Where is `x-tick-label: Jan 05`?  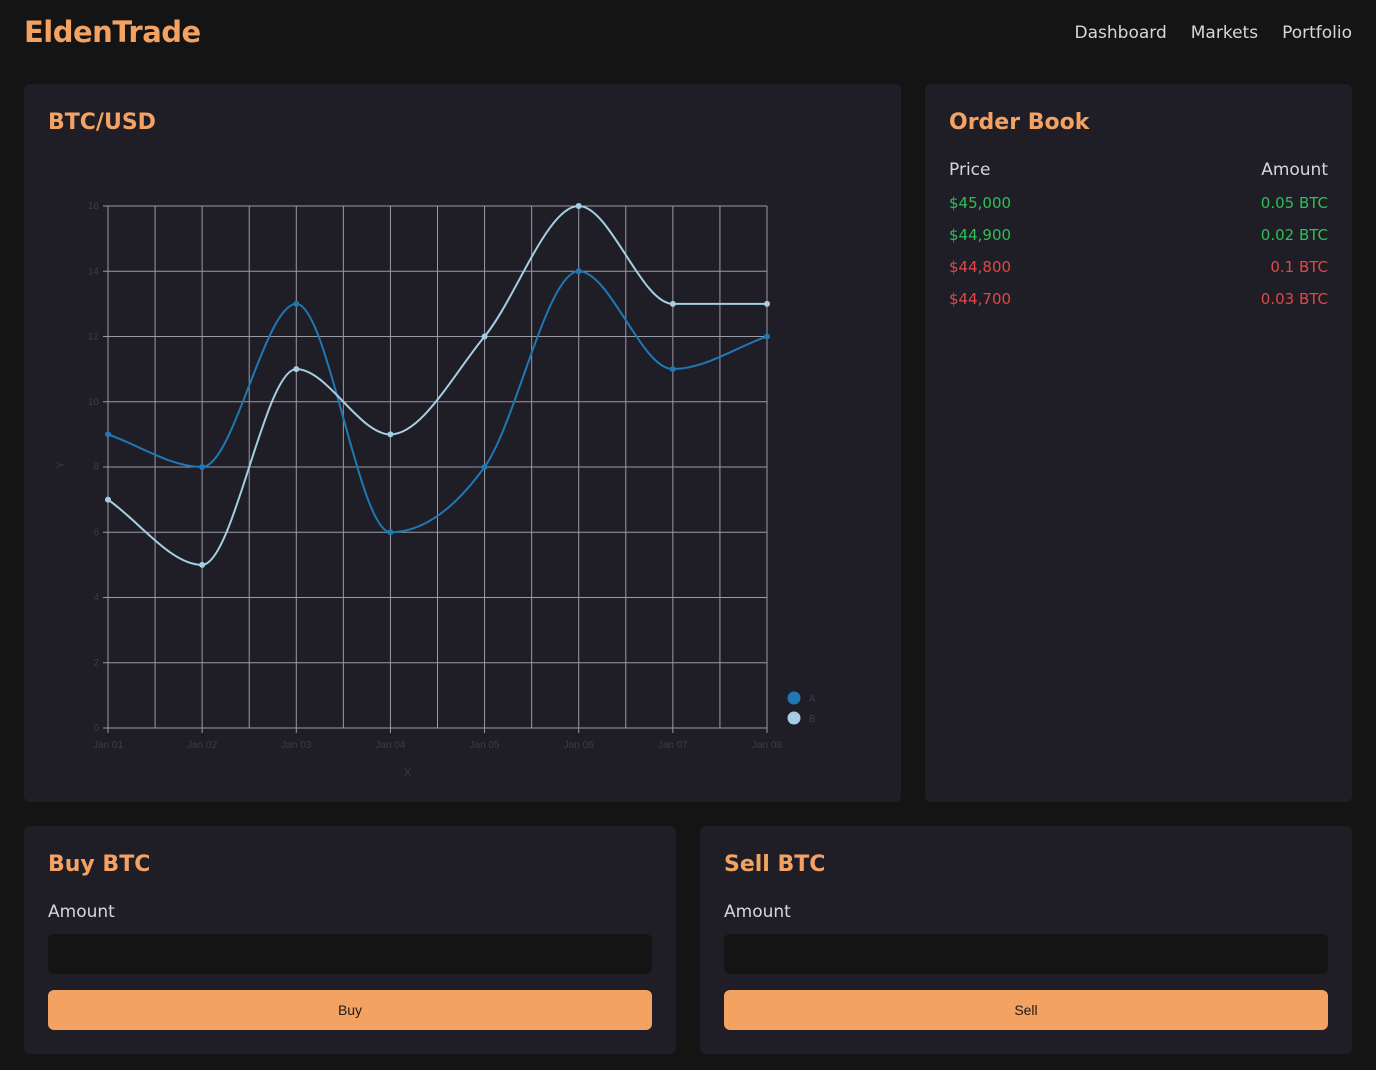 x-tick-label: Jan 05 is located at coordinates (485, 745).